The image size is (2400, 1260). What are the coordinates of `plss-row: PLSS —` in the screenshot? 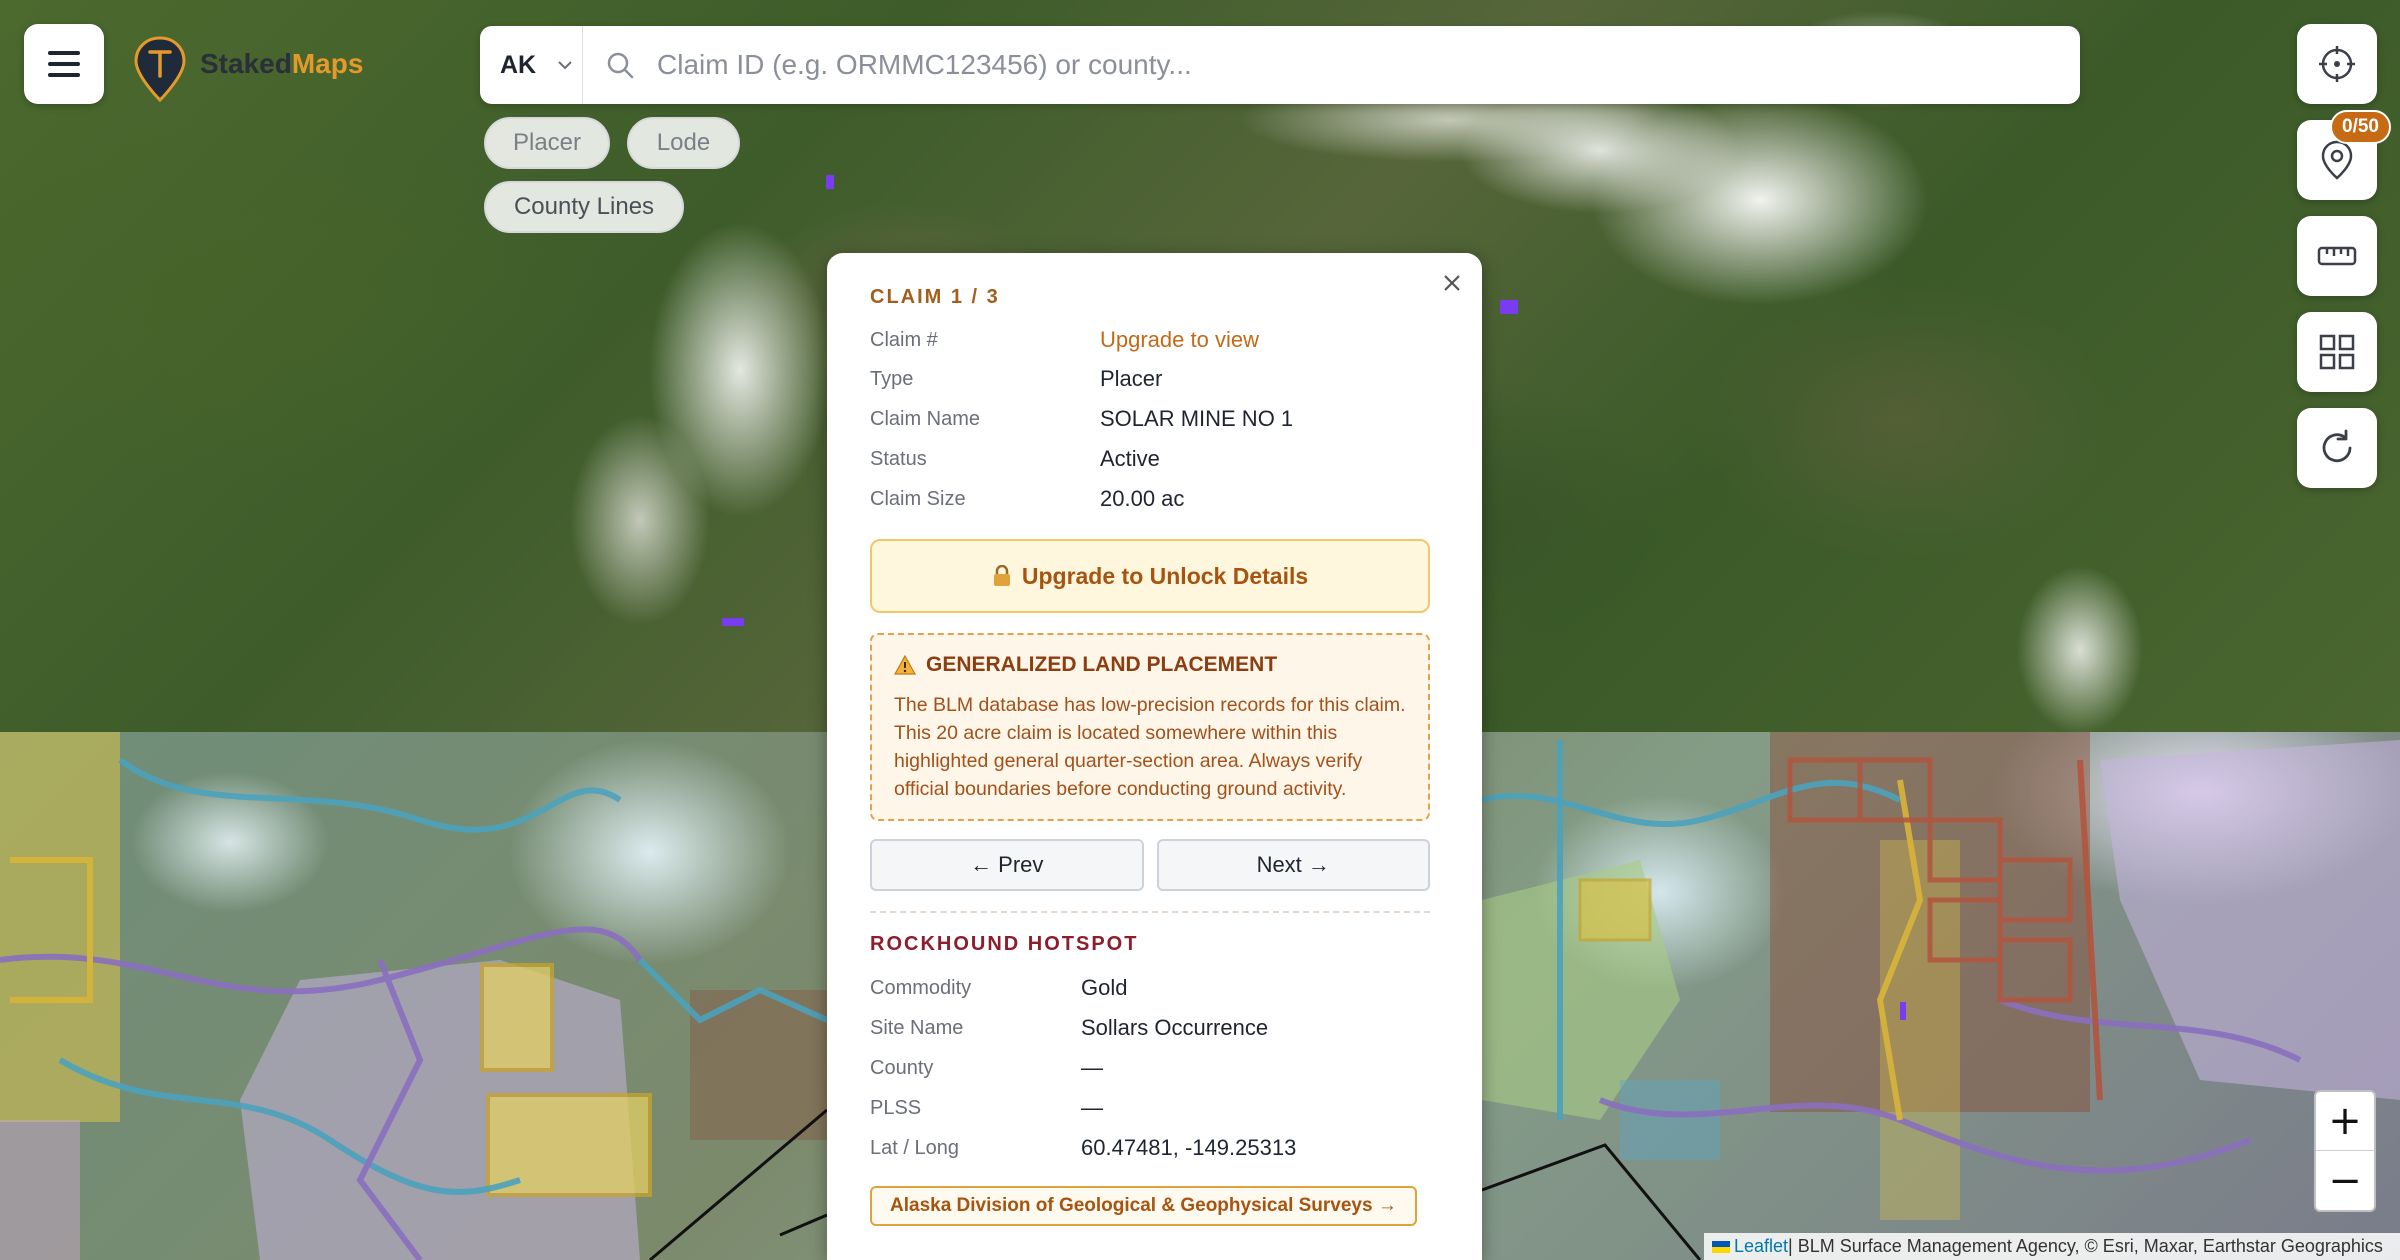 It's located at (1150, 1108).